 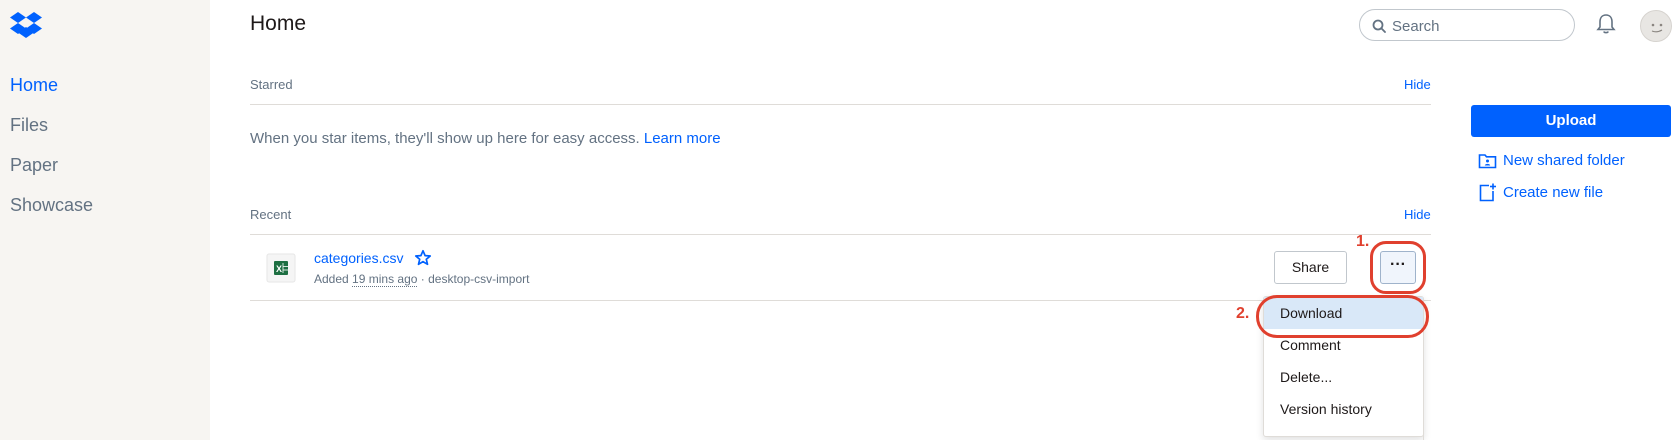 What do you see at coordinates (1343, 409) in the screenshot?
I see `menu-item-version-history: Version history` at bounding box center [1343, 409].